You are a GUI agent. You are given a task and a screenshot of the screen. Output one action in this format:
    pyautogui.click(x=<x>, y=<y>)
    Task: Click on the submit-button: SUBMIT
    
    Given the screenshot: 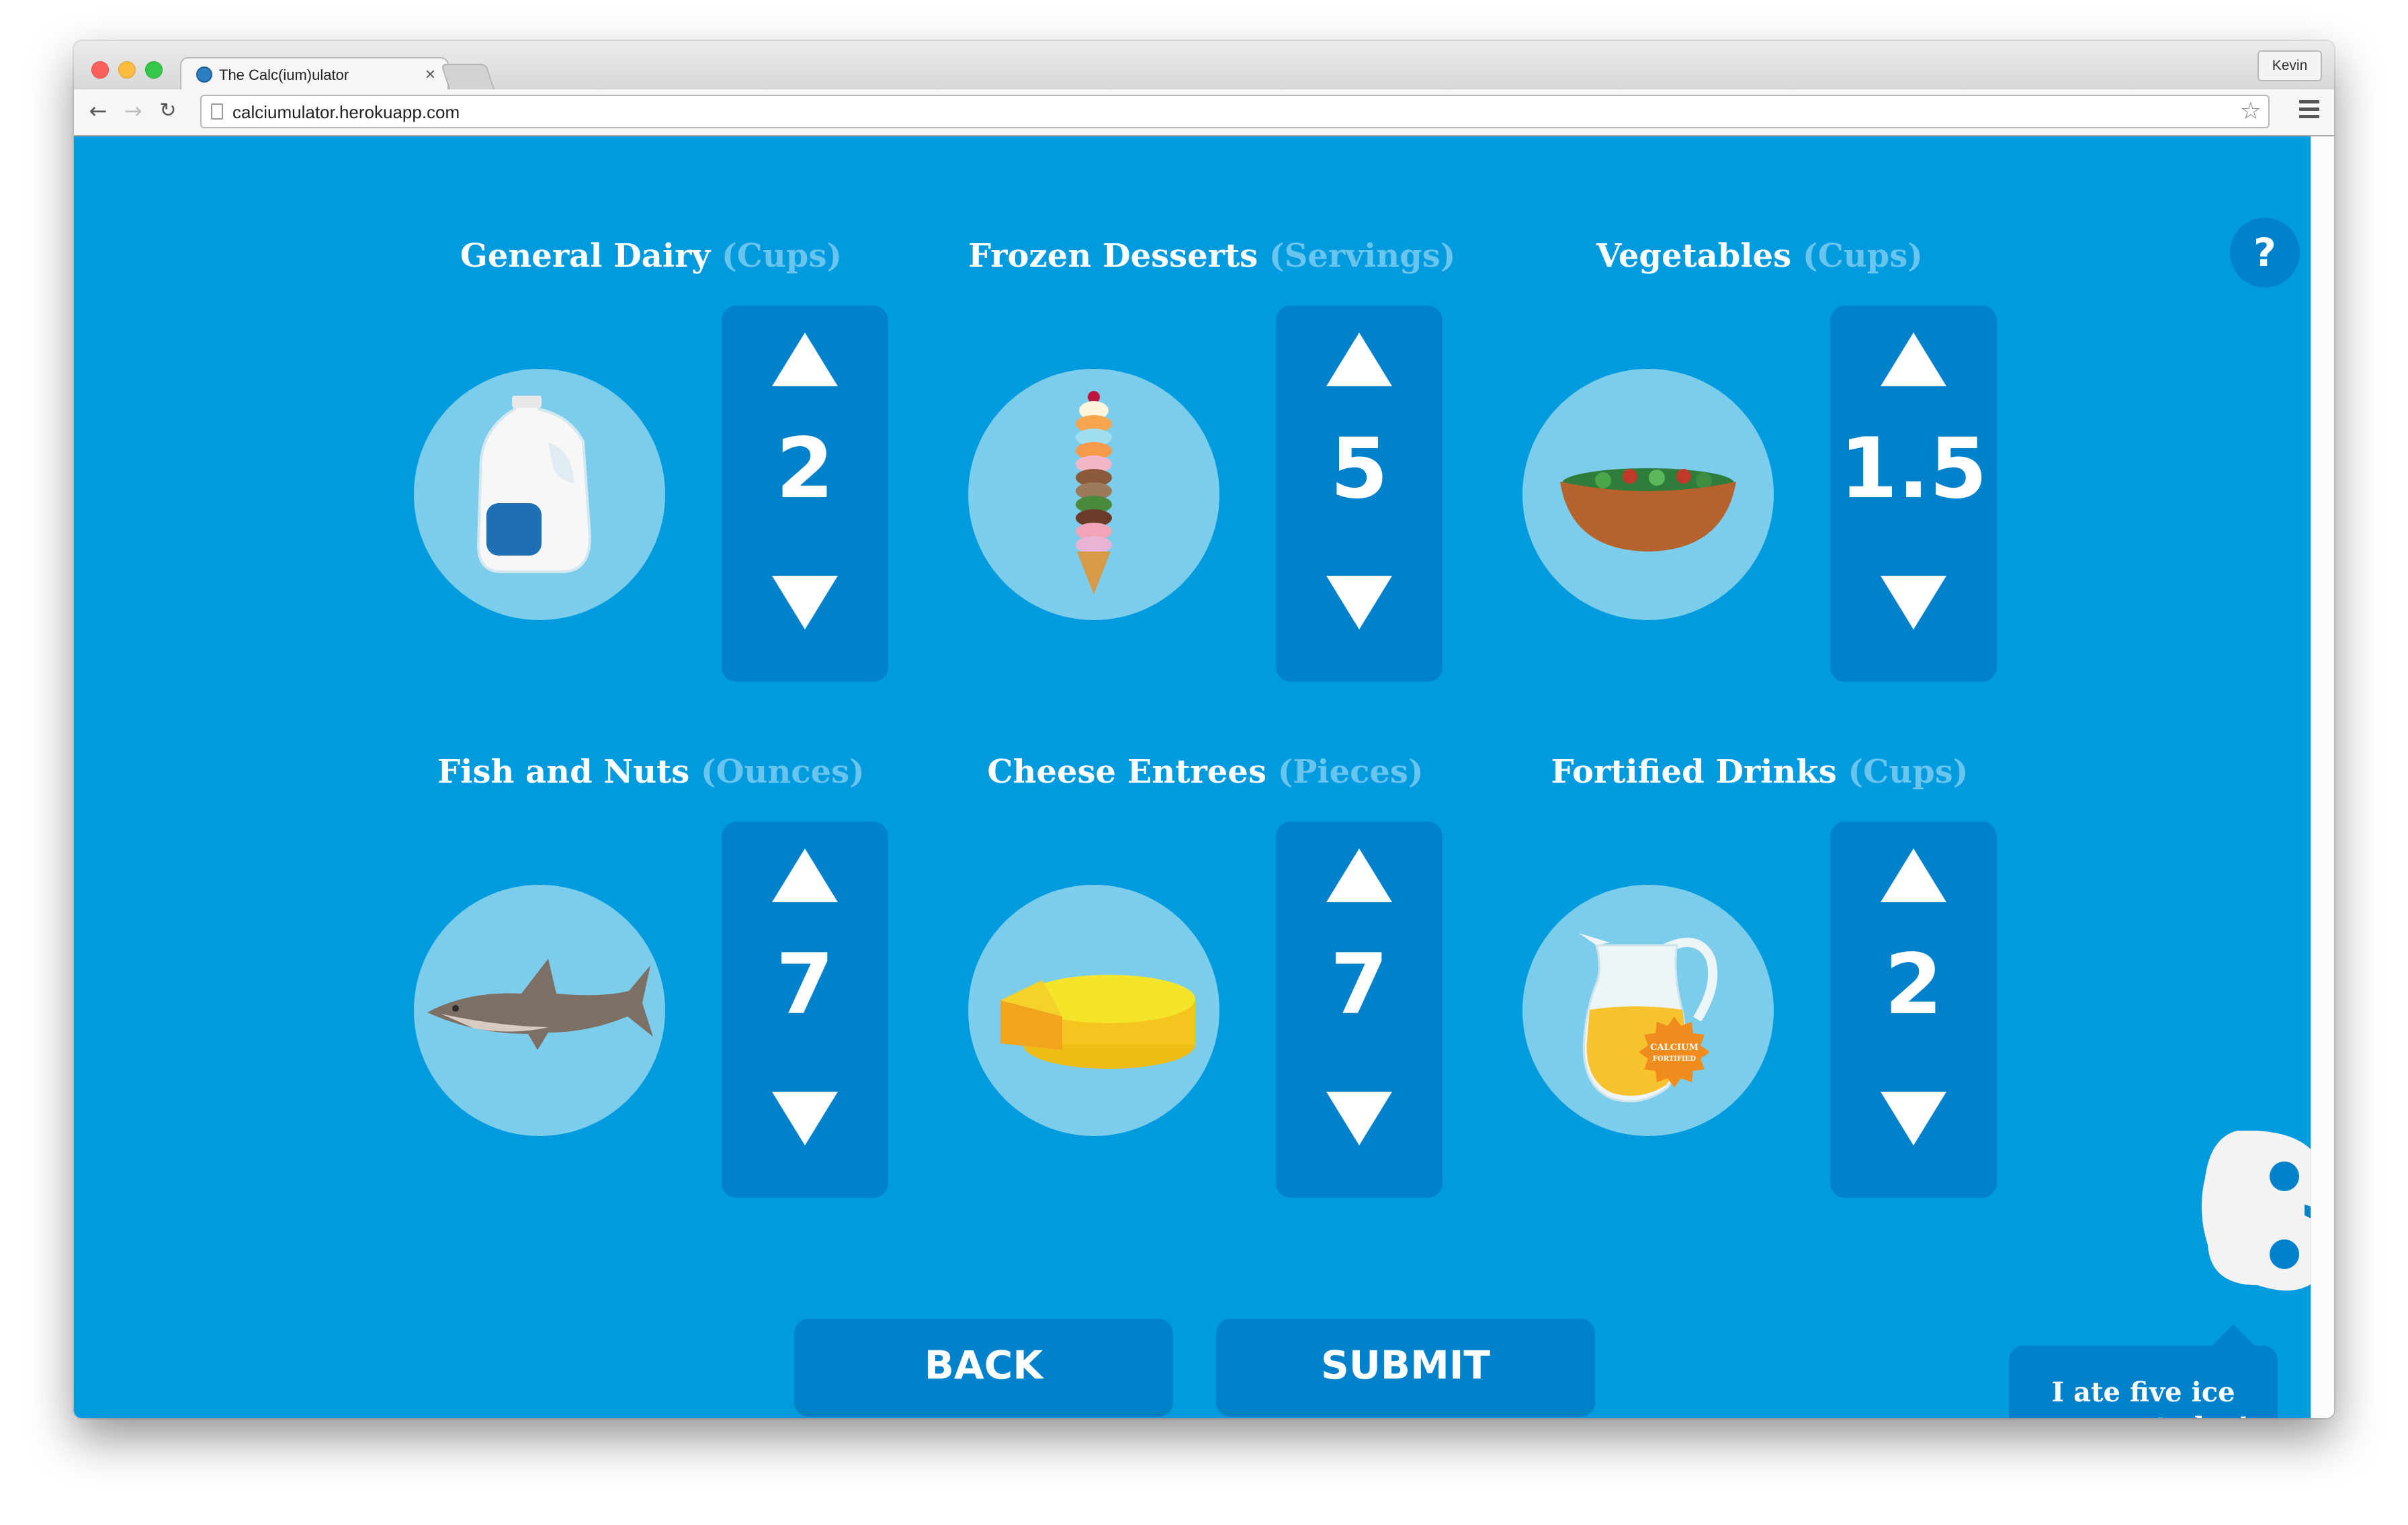 What is the action you would take?
    pyautogui.click(x=1405, y=1365)
    